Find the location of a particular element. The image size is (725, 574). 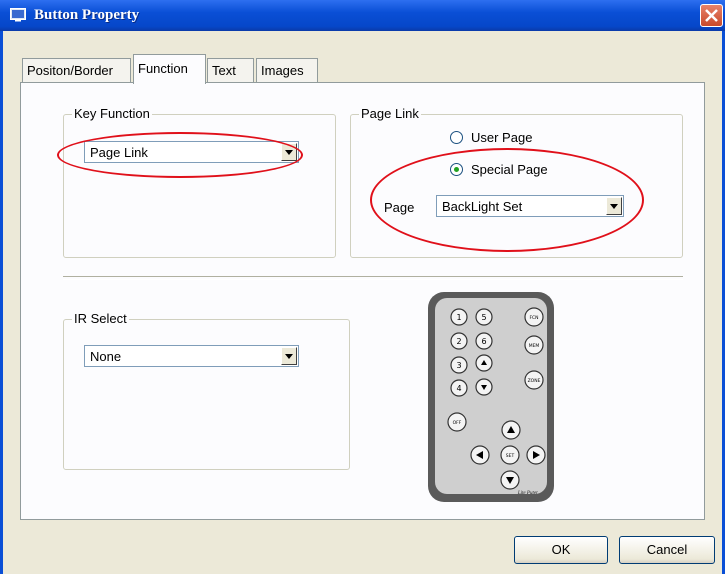

tab-label: Positon/Border is located at coordinates (70, 70).